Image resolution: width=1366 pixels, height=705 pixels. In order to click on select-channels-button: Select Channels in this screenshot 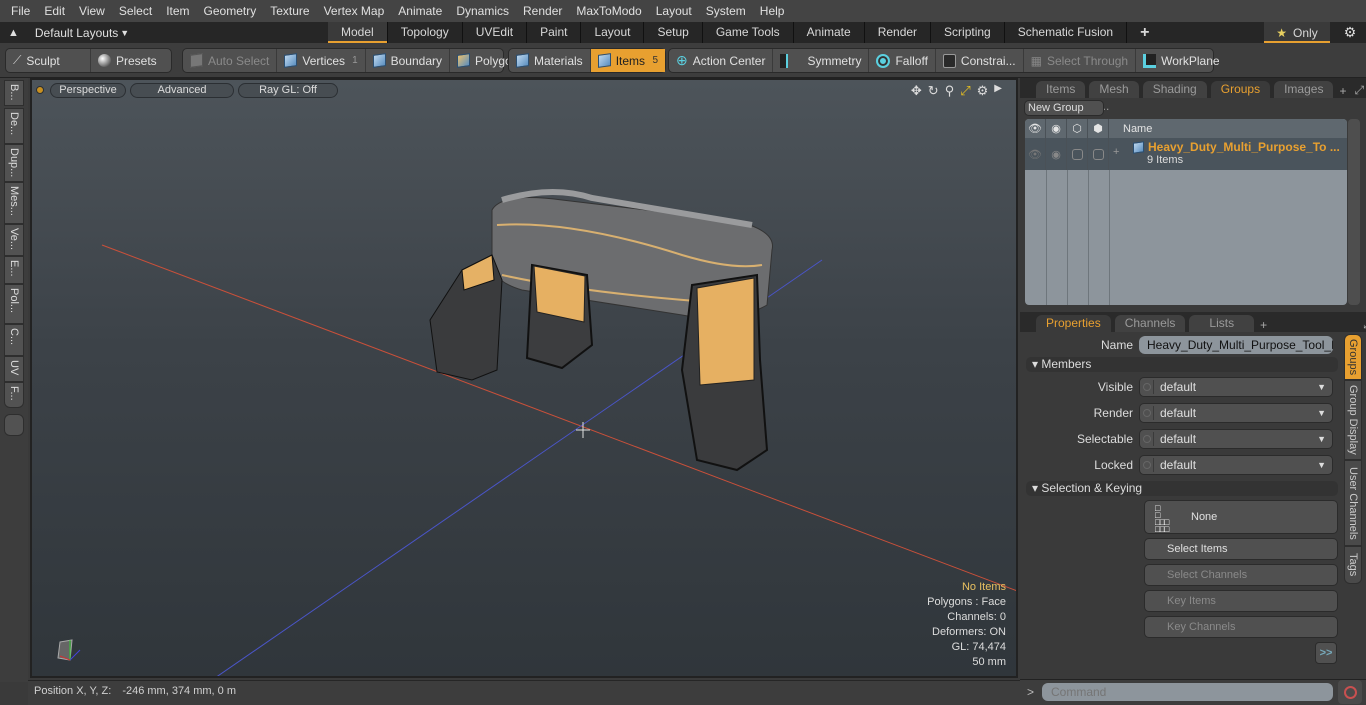, I will do `click(1241, 575)`.